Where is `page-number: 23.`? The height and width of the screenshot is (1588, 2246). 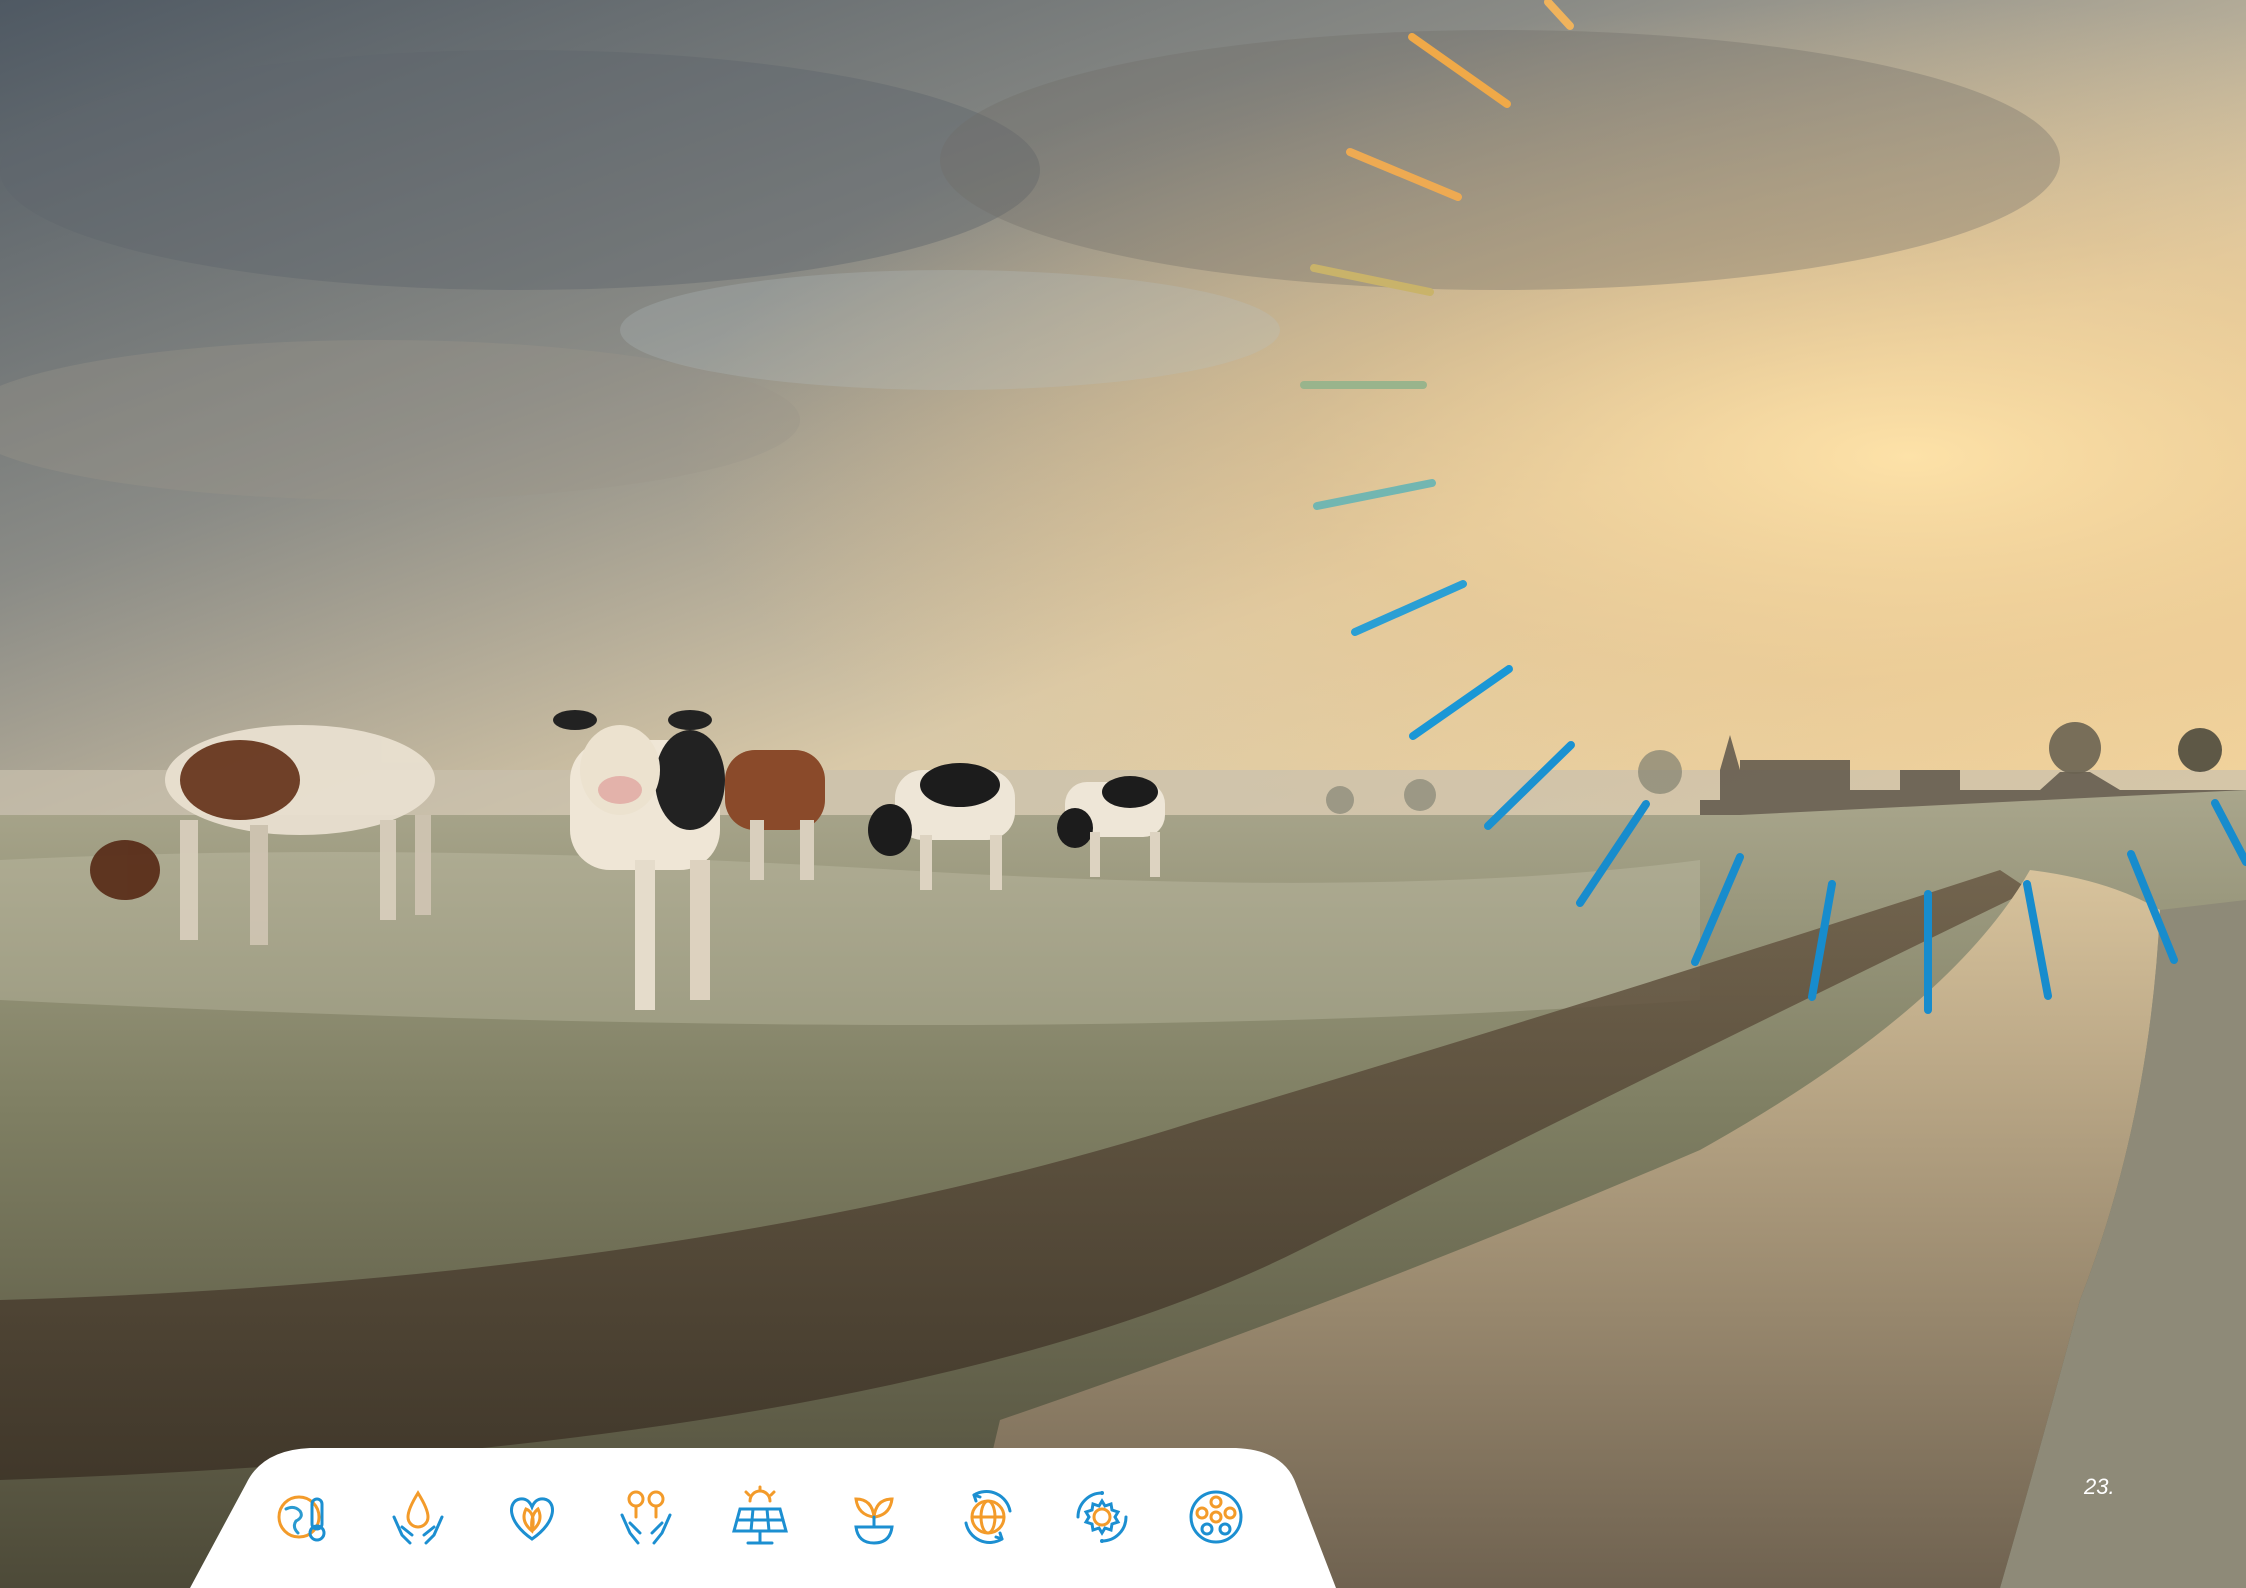
page-number: 23. is located at coordinates (2099, 1486).